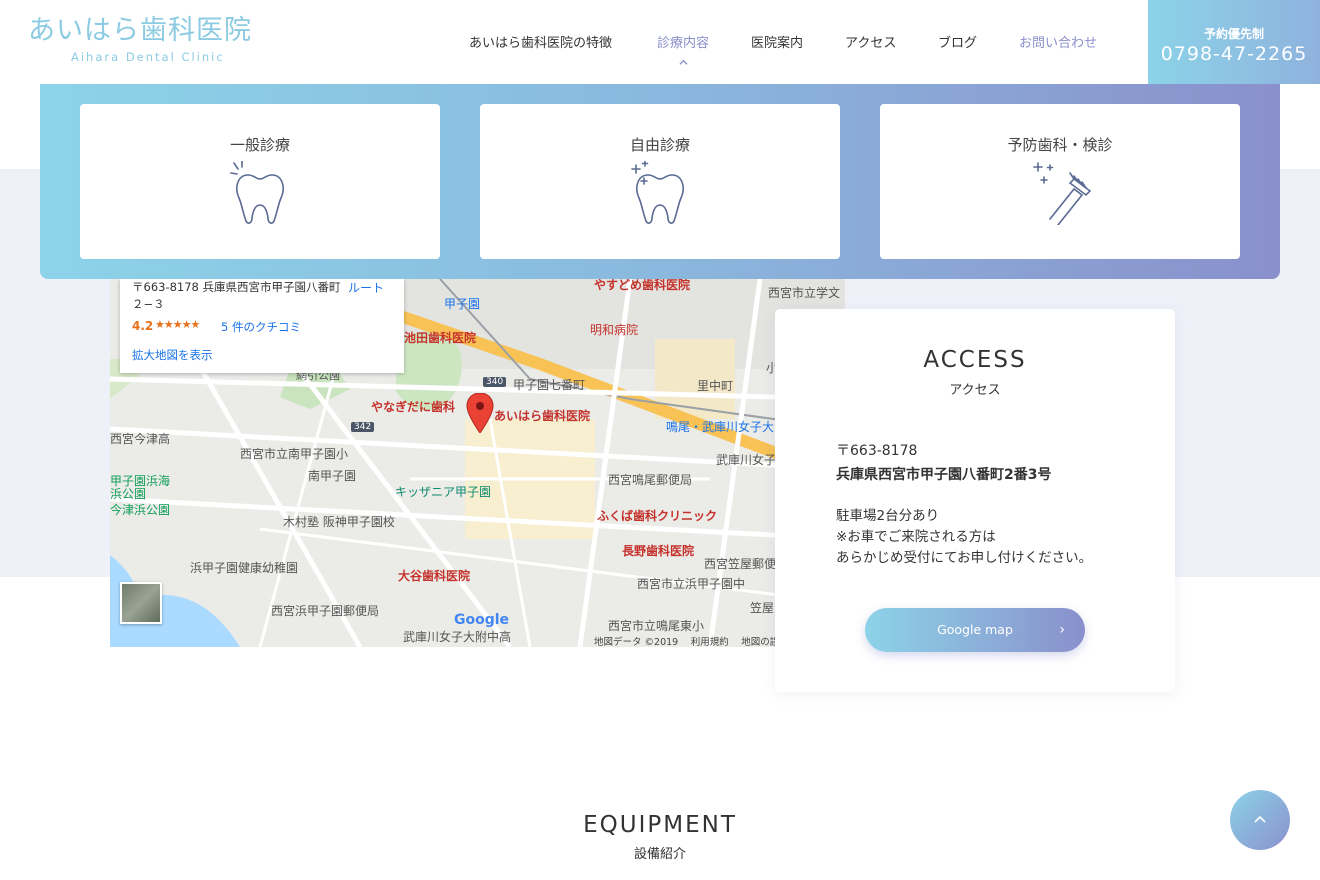 This screenshot has width=1320, height=880. I want to click on map-poi: 甲子園浜海浜公園, so click(140, 488).